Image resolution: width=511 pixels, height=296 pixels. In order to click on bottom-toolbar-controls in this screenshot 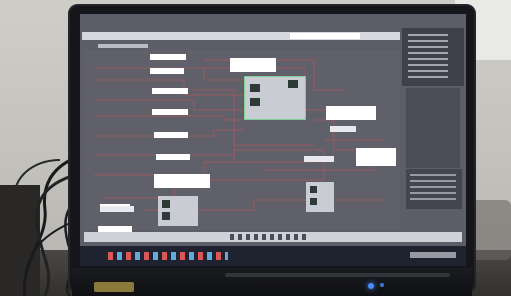, I will do `click(270, 237)`.